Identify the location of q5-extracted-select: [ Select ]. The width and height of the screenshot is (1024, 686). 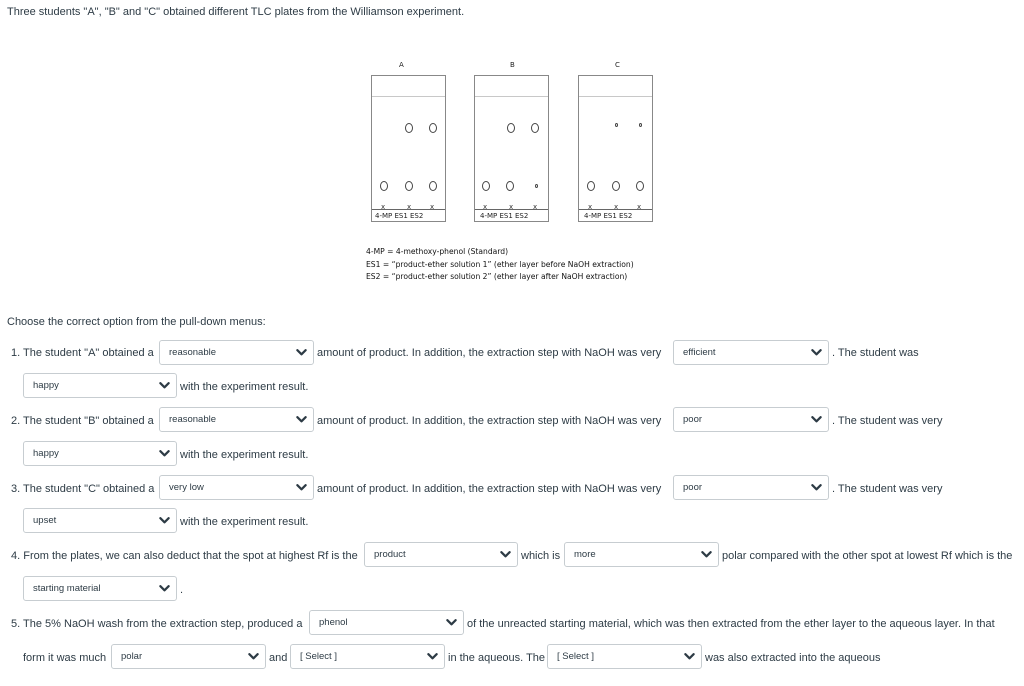
(624, 656).